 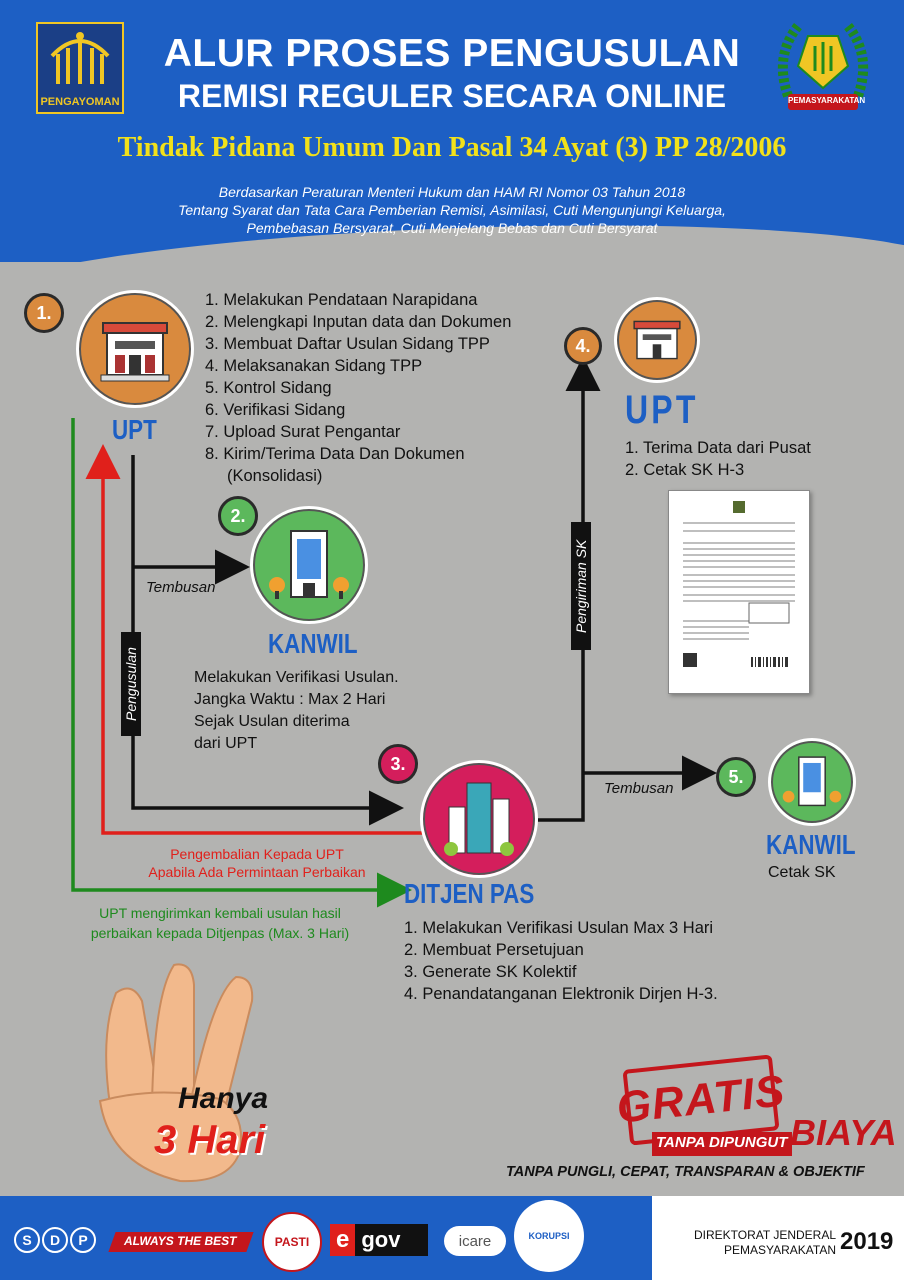 What do you see at coordinates (180, 1241) in the screenshot?
I see `always-the-best-text: ALWAYS THE BEST` at bounding box center [180, 1241].